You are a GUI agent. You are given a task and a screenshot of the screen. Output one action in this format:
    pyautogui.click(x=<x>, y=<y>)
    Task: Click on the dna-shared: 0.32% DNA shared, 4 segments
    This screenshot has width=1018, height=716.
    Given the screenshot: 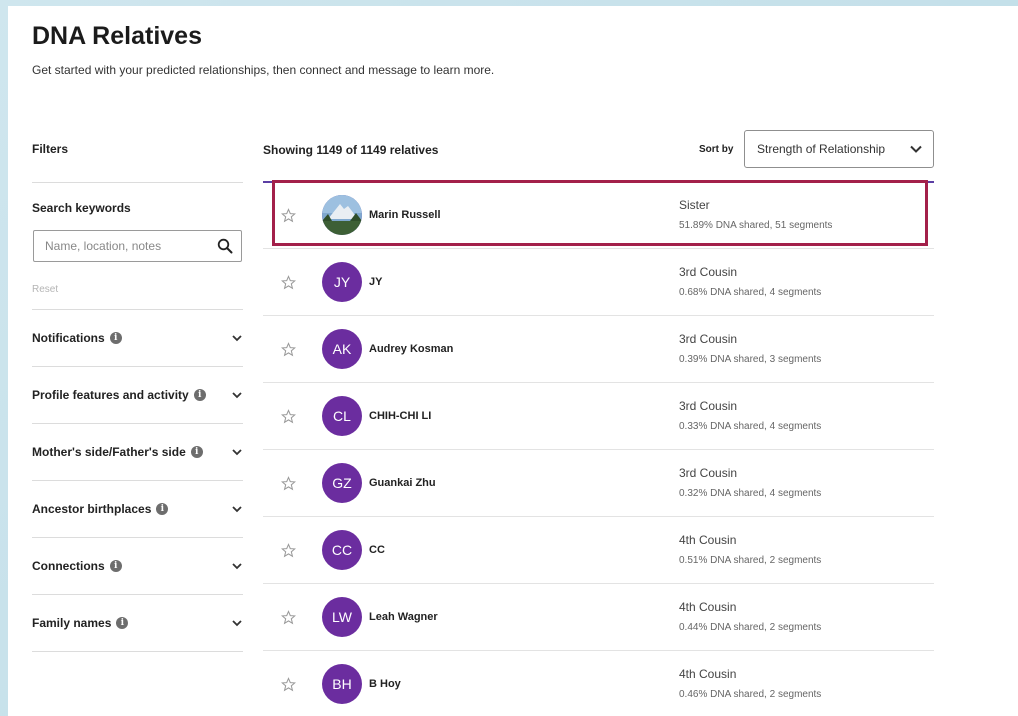 What is the action you would take?
    pyautogui.click(x=750, y=493)
    